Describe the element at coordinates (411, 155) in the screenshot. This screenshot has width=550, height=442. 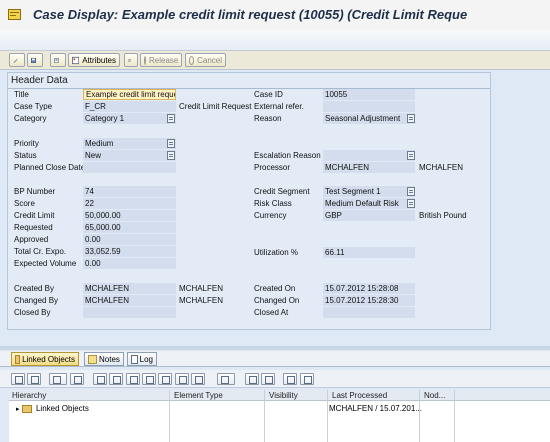
I see `escalation-value-help-icon` at that location.